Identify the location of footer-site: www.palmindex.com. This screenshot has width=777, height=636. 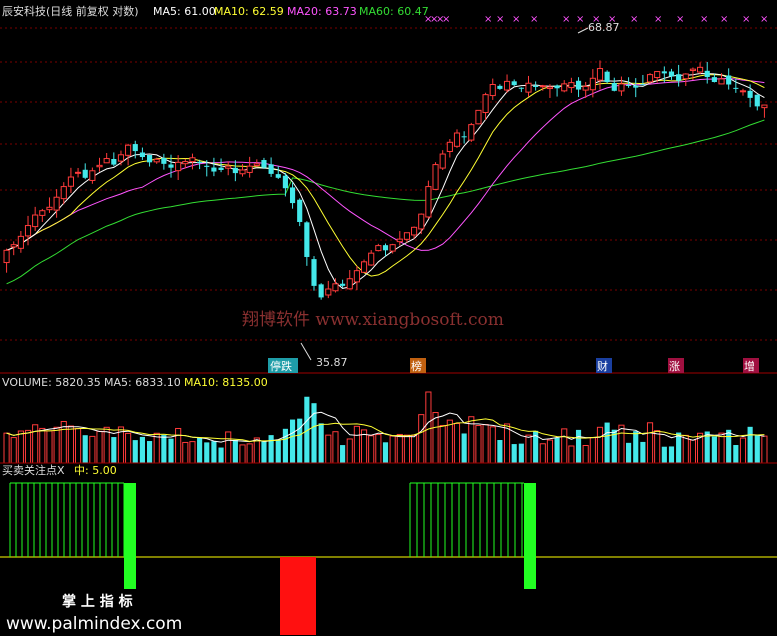
(94, 624).